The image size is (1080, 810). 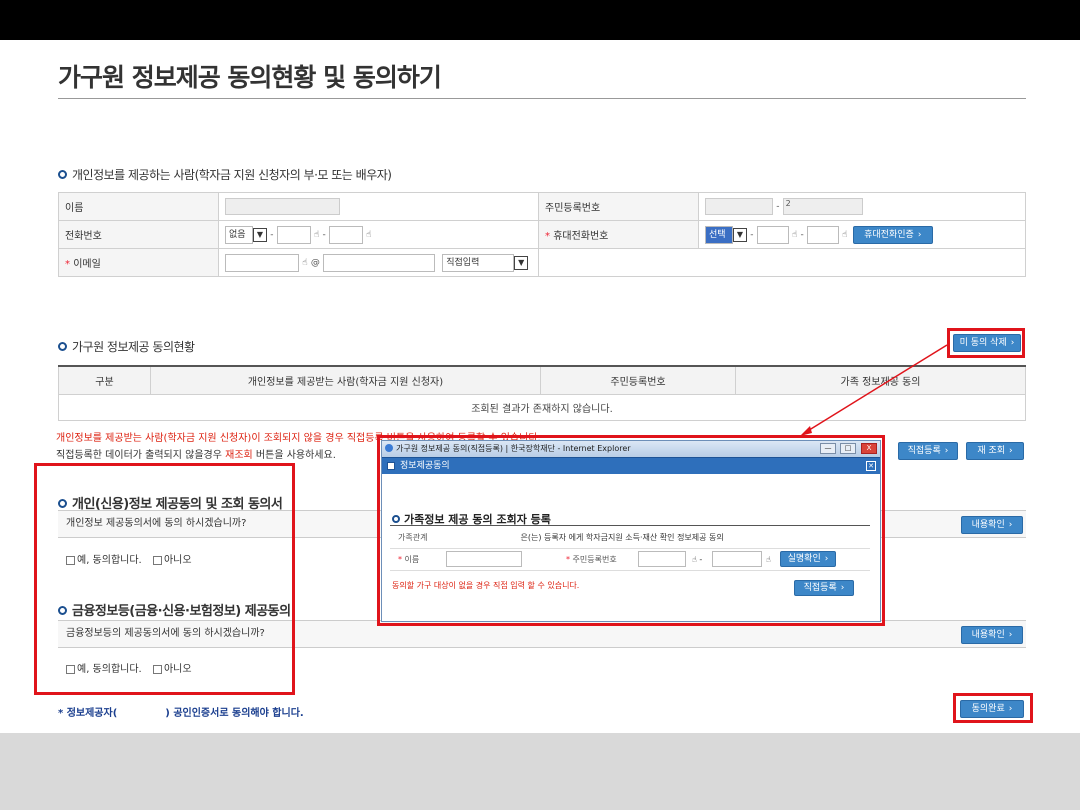 What do you see at coordinates (874, 390) in the screenshot?
I see `arrow-connector` at bounding box center [874, 390].